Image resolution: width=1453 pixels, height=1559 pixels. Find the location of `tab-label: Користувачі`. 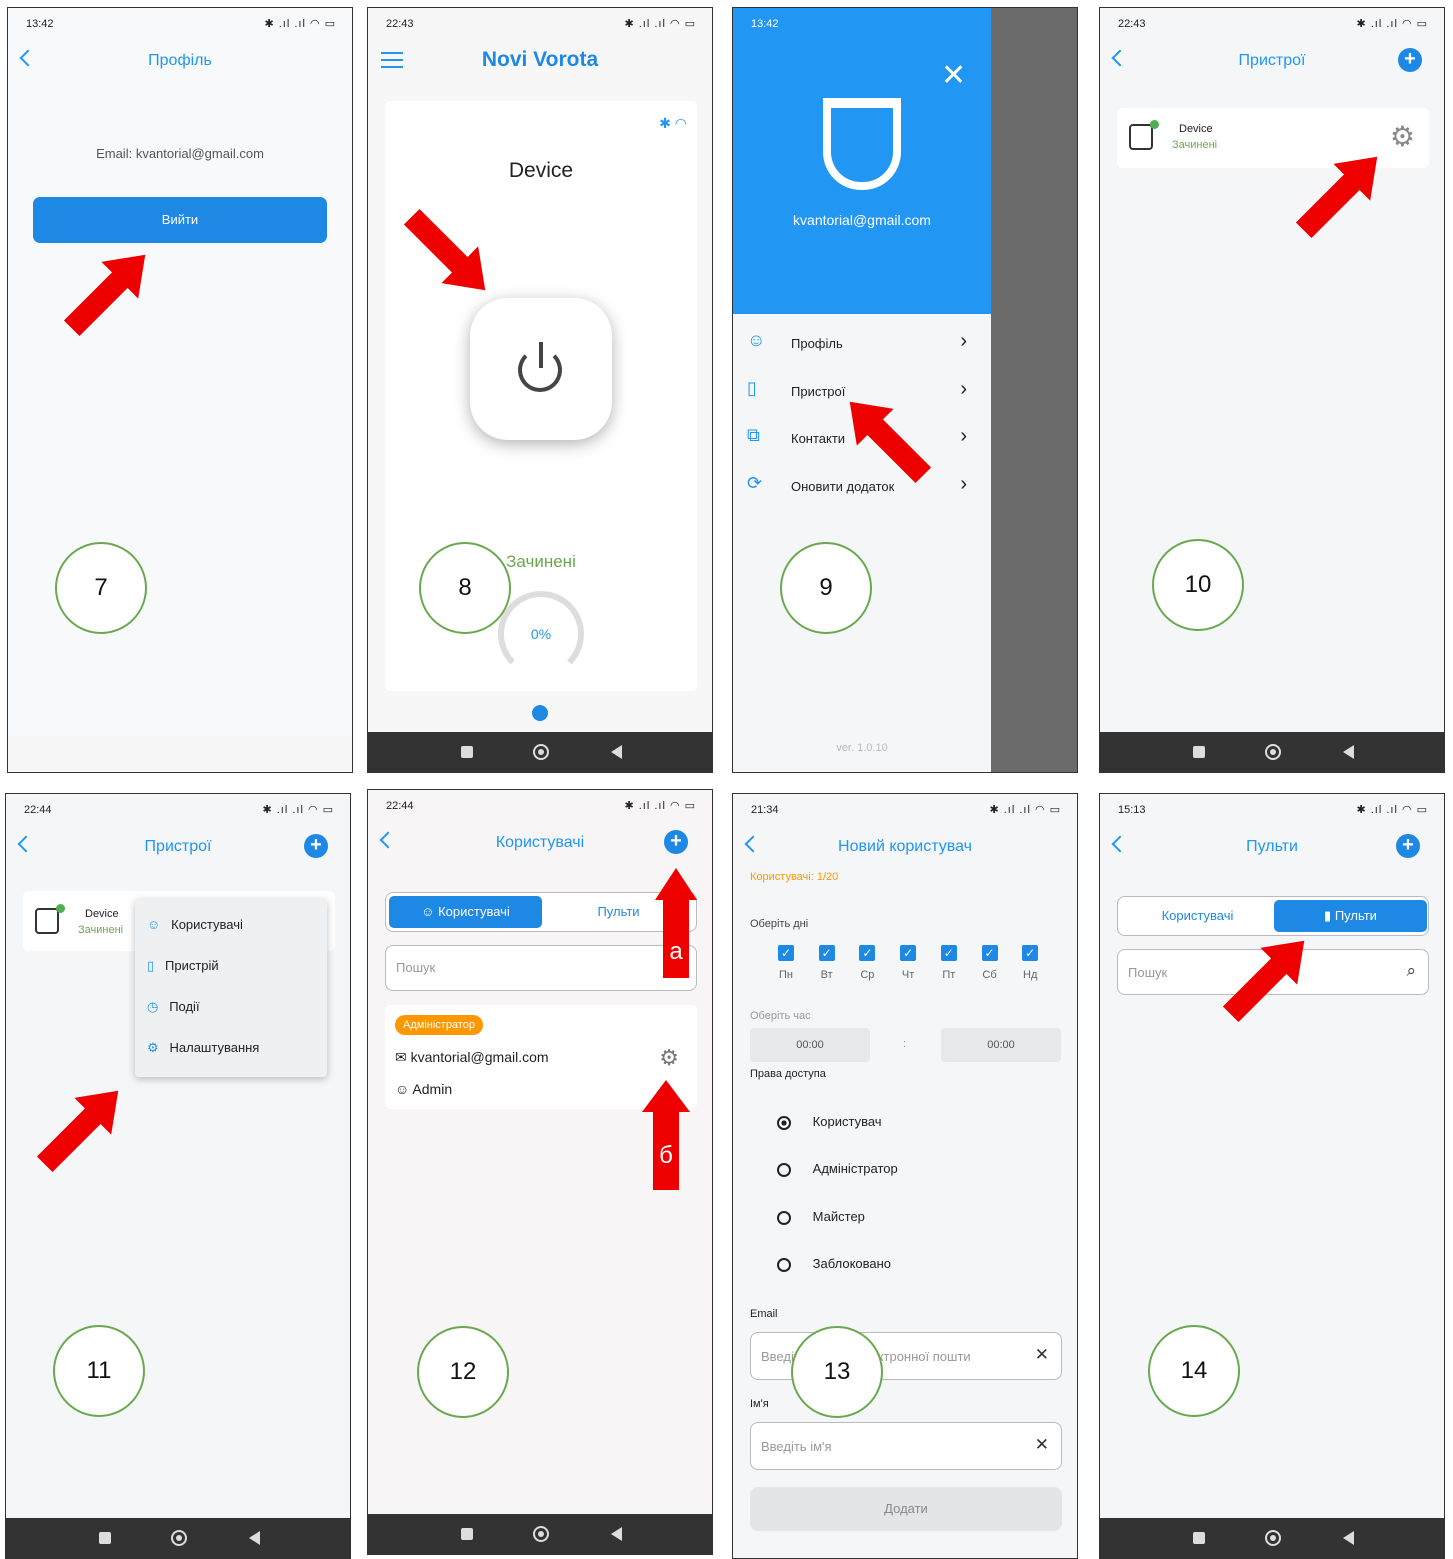

tab-label: Користувачі is located at coordinates (474, 911).